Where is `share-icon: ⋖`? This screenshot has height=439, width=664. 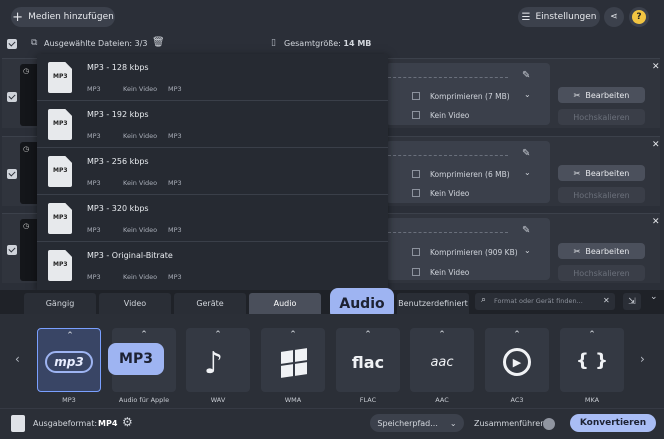
share-icon: ⋖ is located at coordinates (614, 17).